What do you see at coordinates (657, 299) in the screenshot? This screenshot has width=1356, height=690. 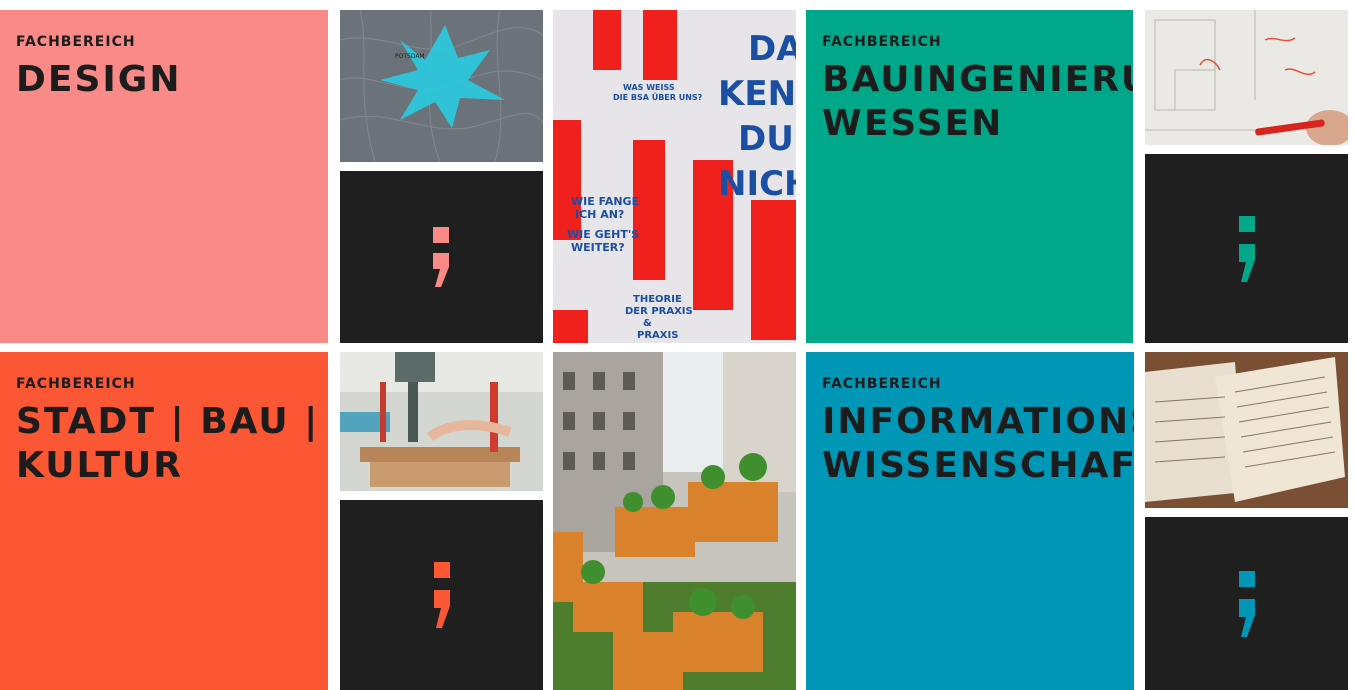 I see `poster-text: THEORIE` at bounding box center [657, 299].